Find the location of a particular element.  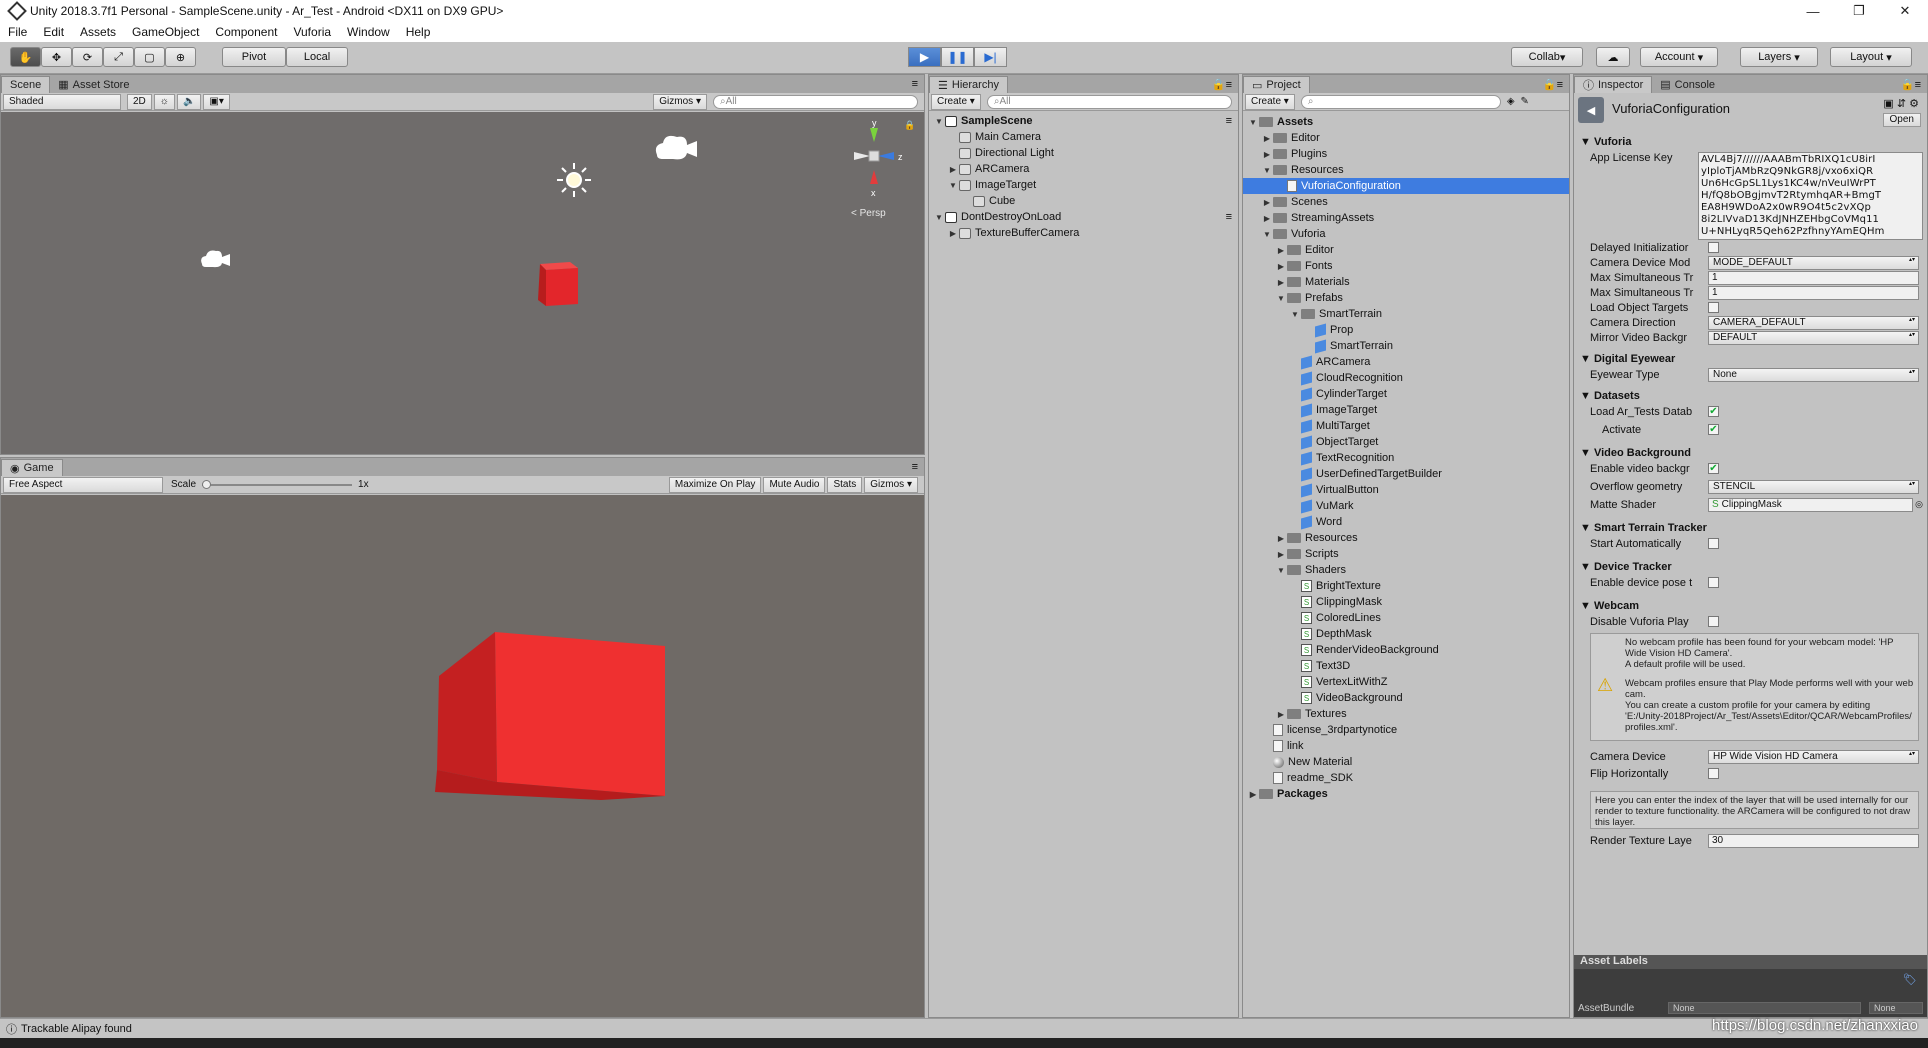

filter-label-icon: ✎ is located at coordinates (1525, 101).